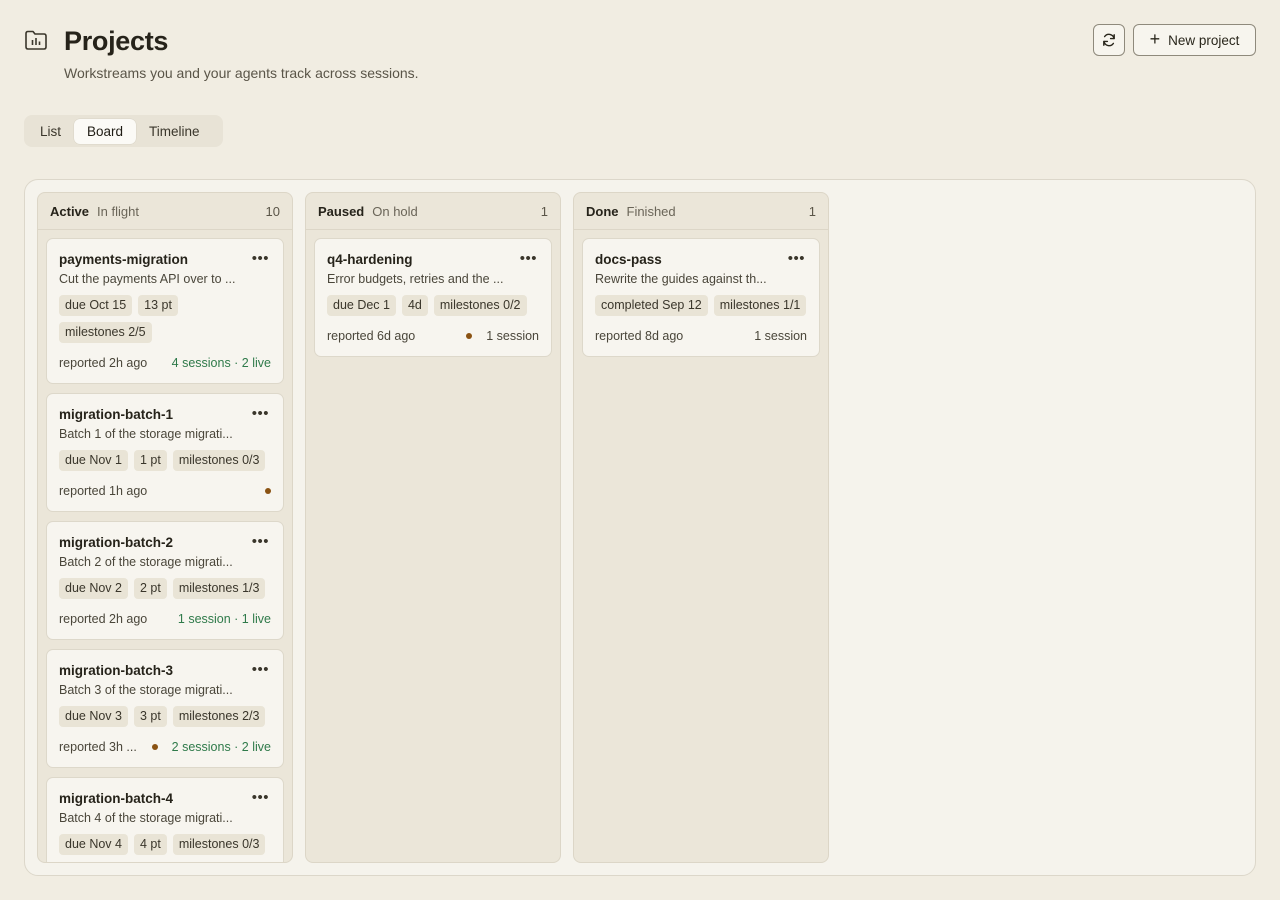 Image resolution: width=1280 pixels, height=900 pixels. I want to click on tab-list: List, so click(50, 131).